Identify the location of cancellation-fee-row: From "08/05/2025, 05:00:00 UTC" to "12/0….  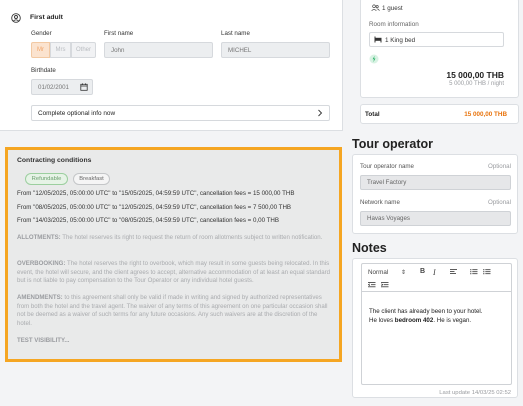
(154, 207).